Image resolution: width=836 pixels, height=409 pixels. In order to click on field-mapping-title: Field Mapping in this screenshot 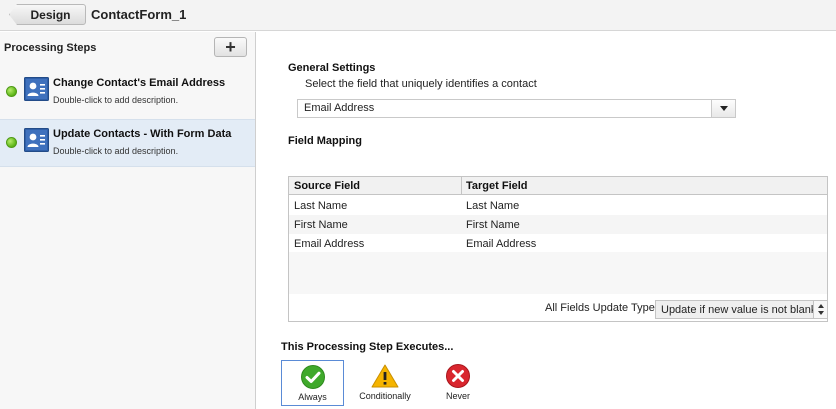, I will do `click(325, 141)`.